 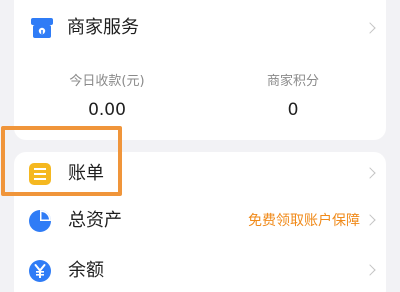 I want to click on today-receipts-stat: 今日收款(元) 0.00, so click(x=107, y=97).